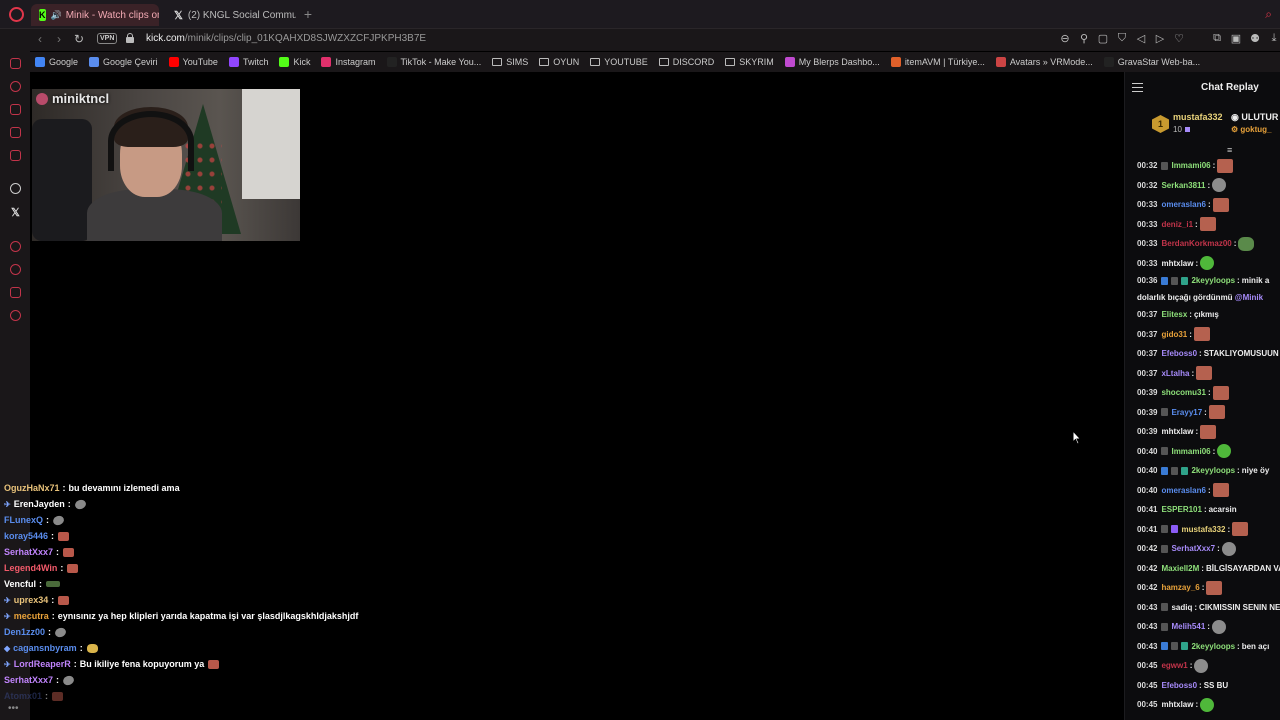 The height and width of the screenshot is (720, 1280). I want to click on play-icon: ▷, so click(1160, 38).